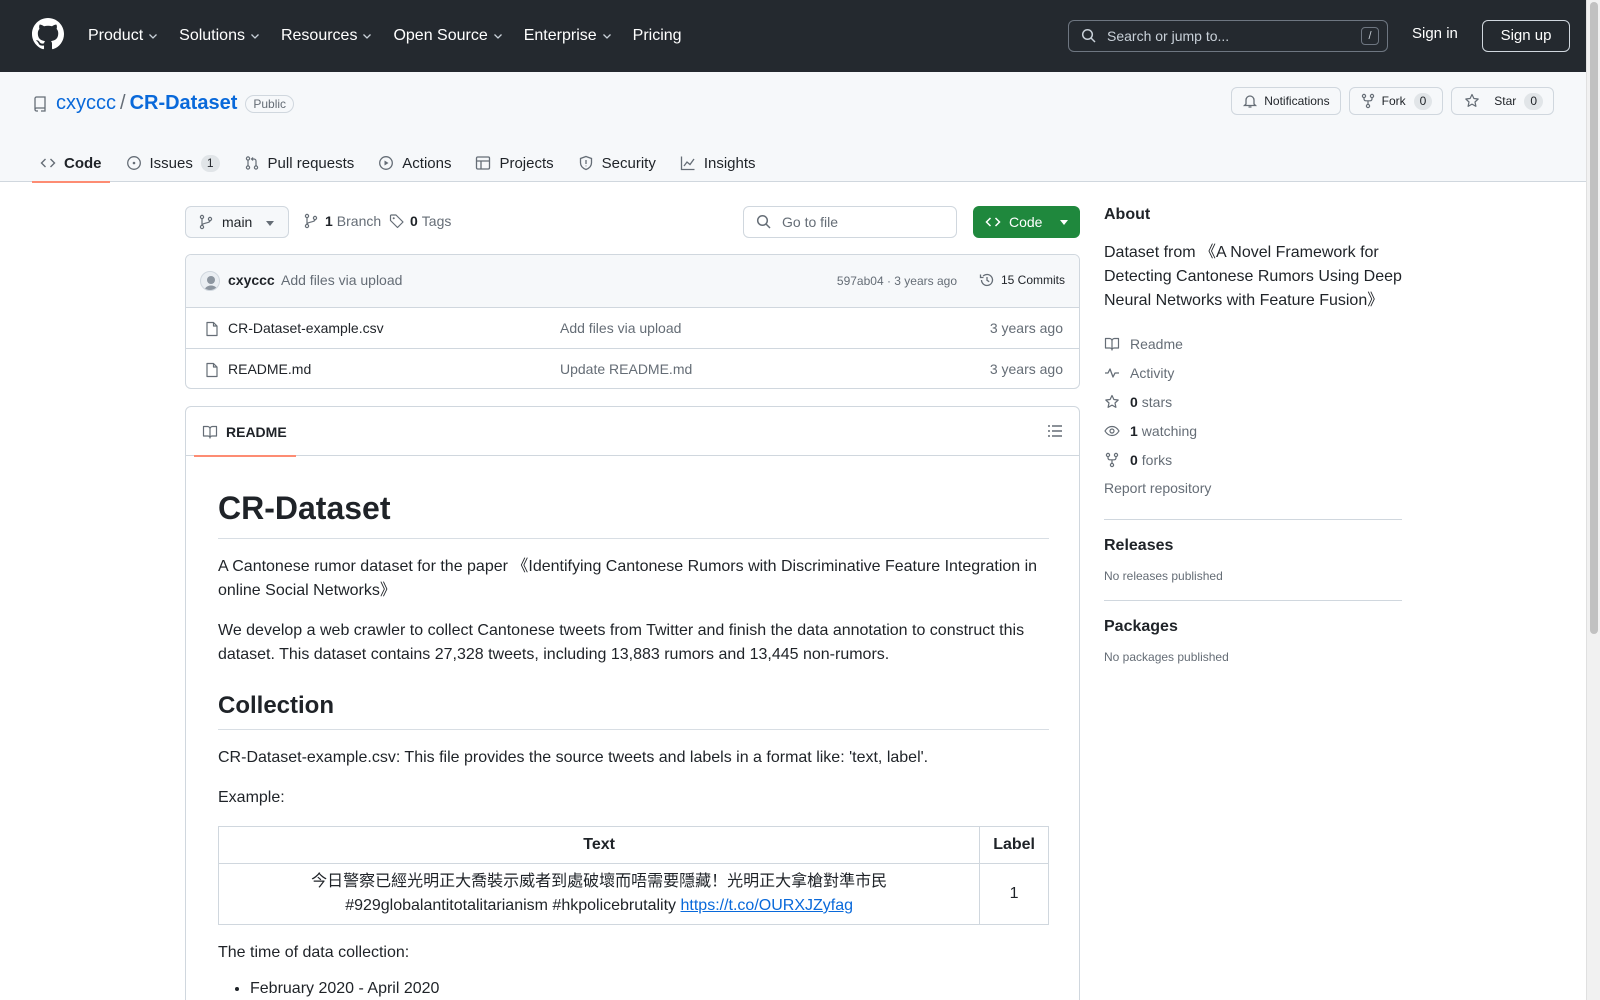  What do you see at coordinates (220, 36) in the screenshot?
I see `nav-solutions: Solutions` at bounding box center [220, 36].